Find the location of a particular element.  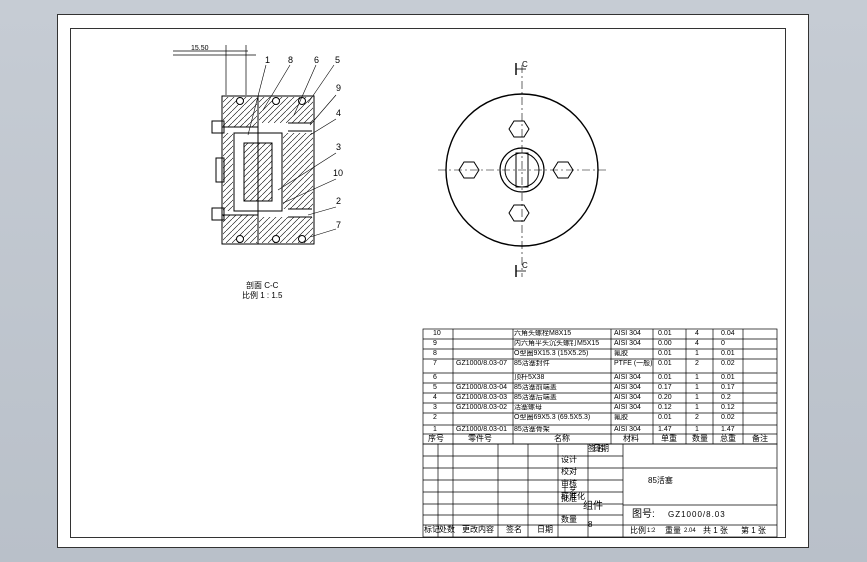

bom-cell-material: PTFE (一般) is located at coordinates (633, 363).